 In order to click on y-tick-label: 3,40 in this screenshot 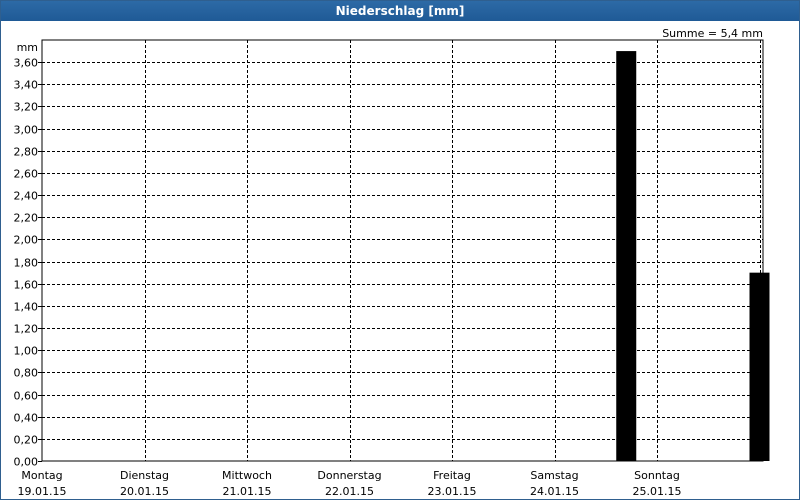, I will do `click(26, 85)`.